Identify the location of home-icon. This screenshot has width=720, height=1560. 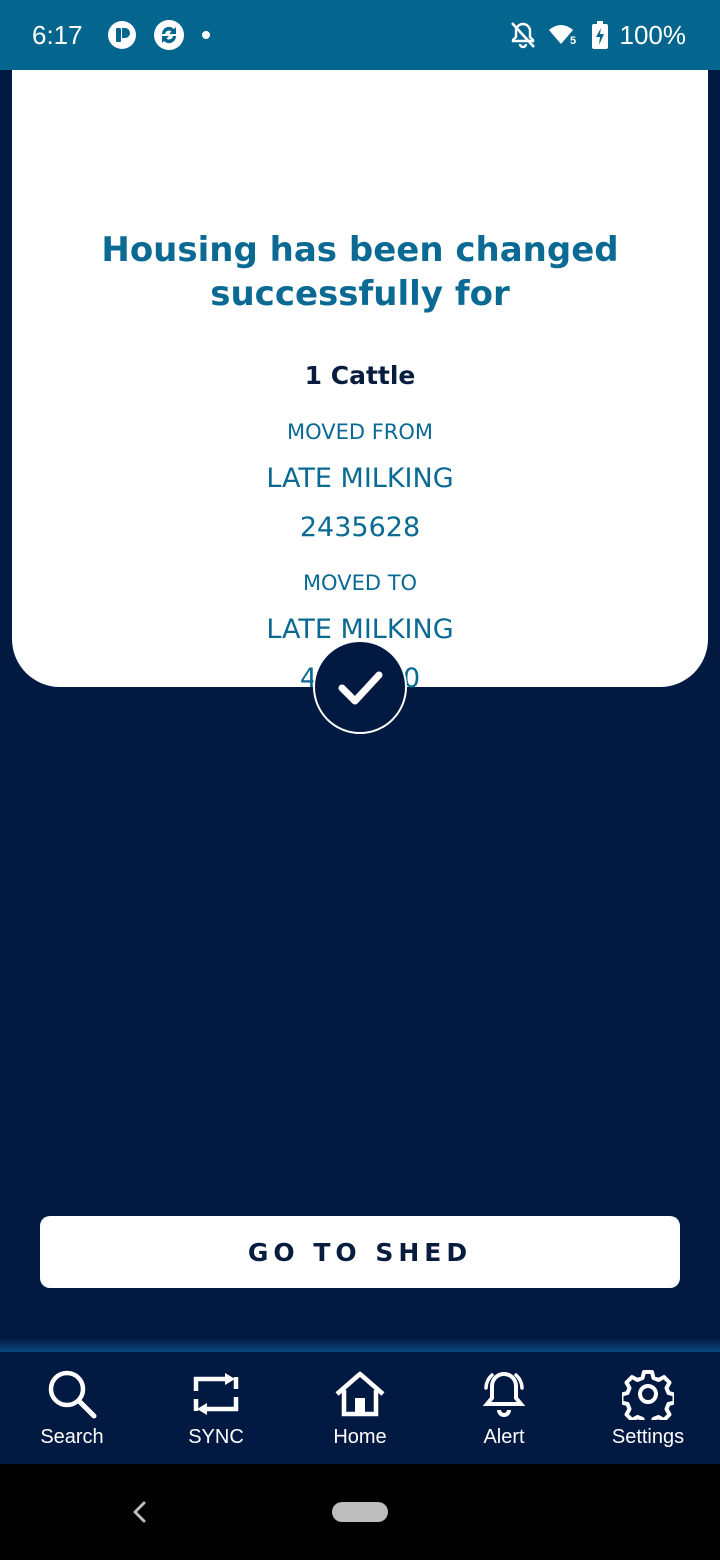
(360, 1394).